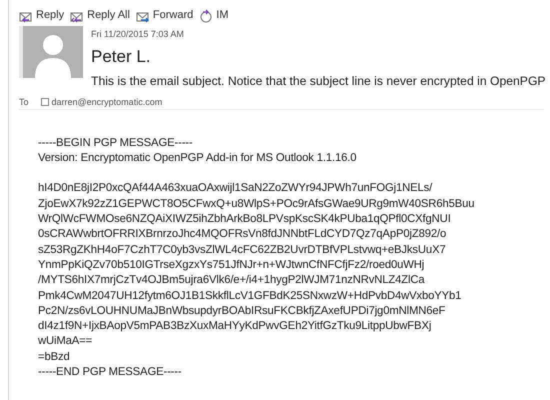 The height and width of the screenshot is (400, 550). I want to click on message-line: YnmPpKiQZv70b510IGTrseXgzxYs751JfNJr+n+WJtwnCfNFCfjFz2/roed0uWHj, so click(232, 265).